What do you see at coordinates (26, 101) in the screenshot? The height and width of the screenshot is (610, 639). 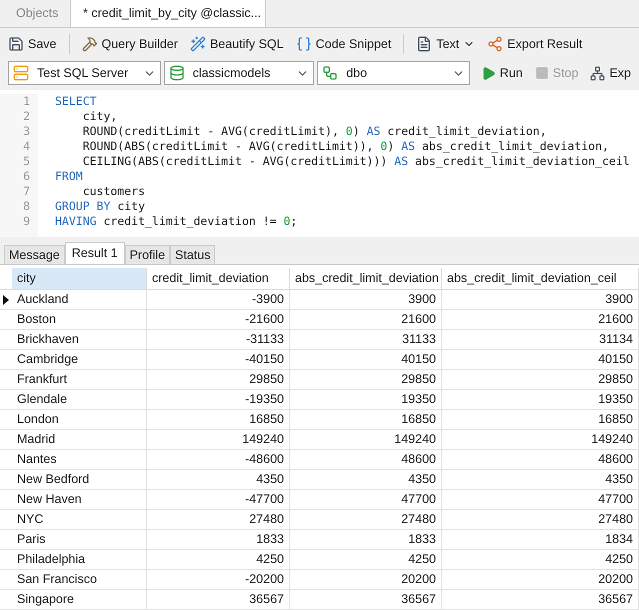 I see `line-number: 1` at bounding box center [26, 101].